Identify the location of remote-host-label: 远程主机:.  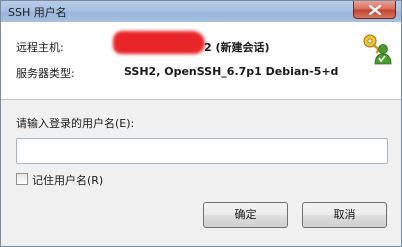
(40, 47).